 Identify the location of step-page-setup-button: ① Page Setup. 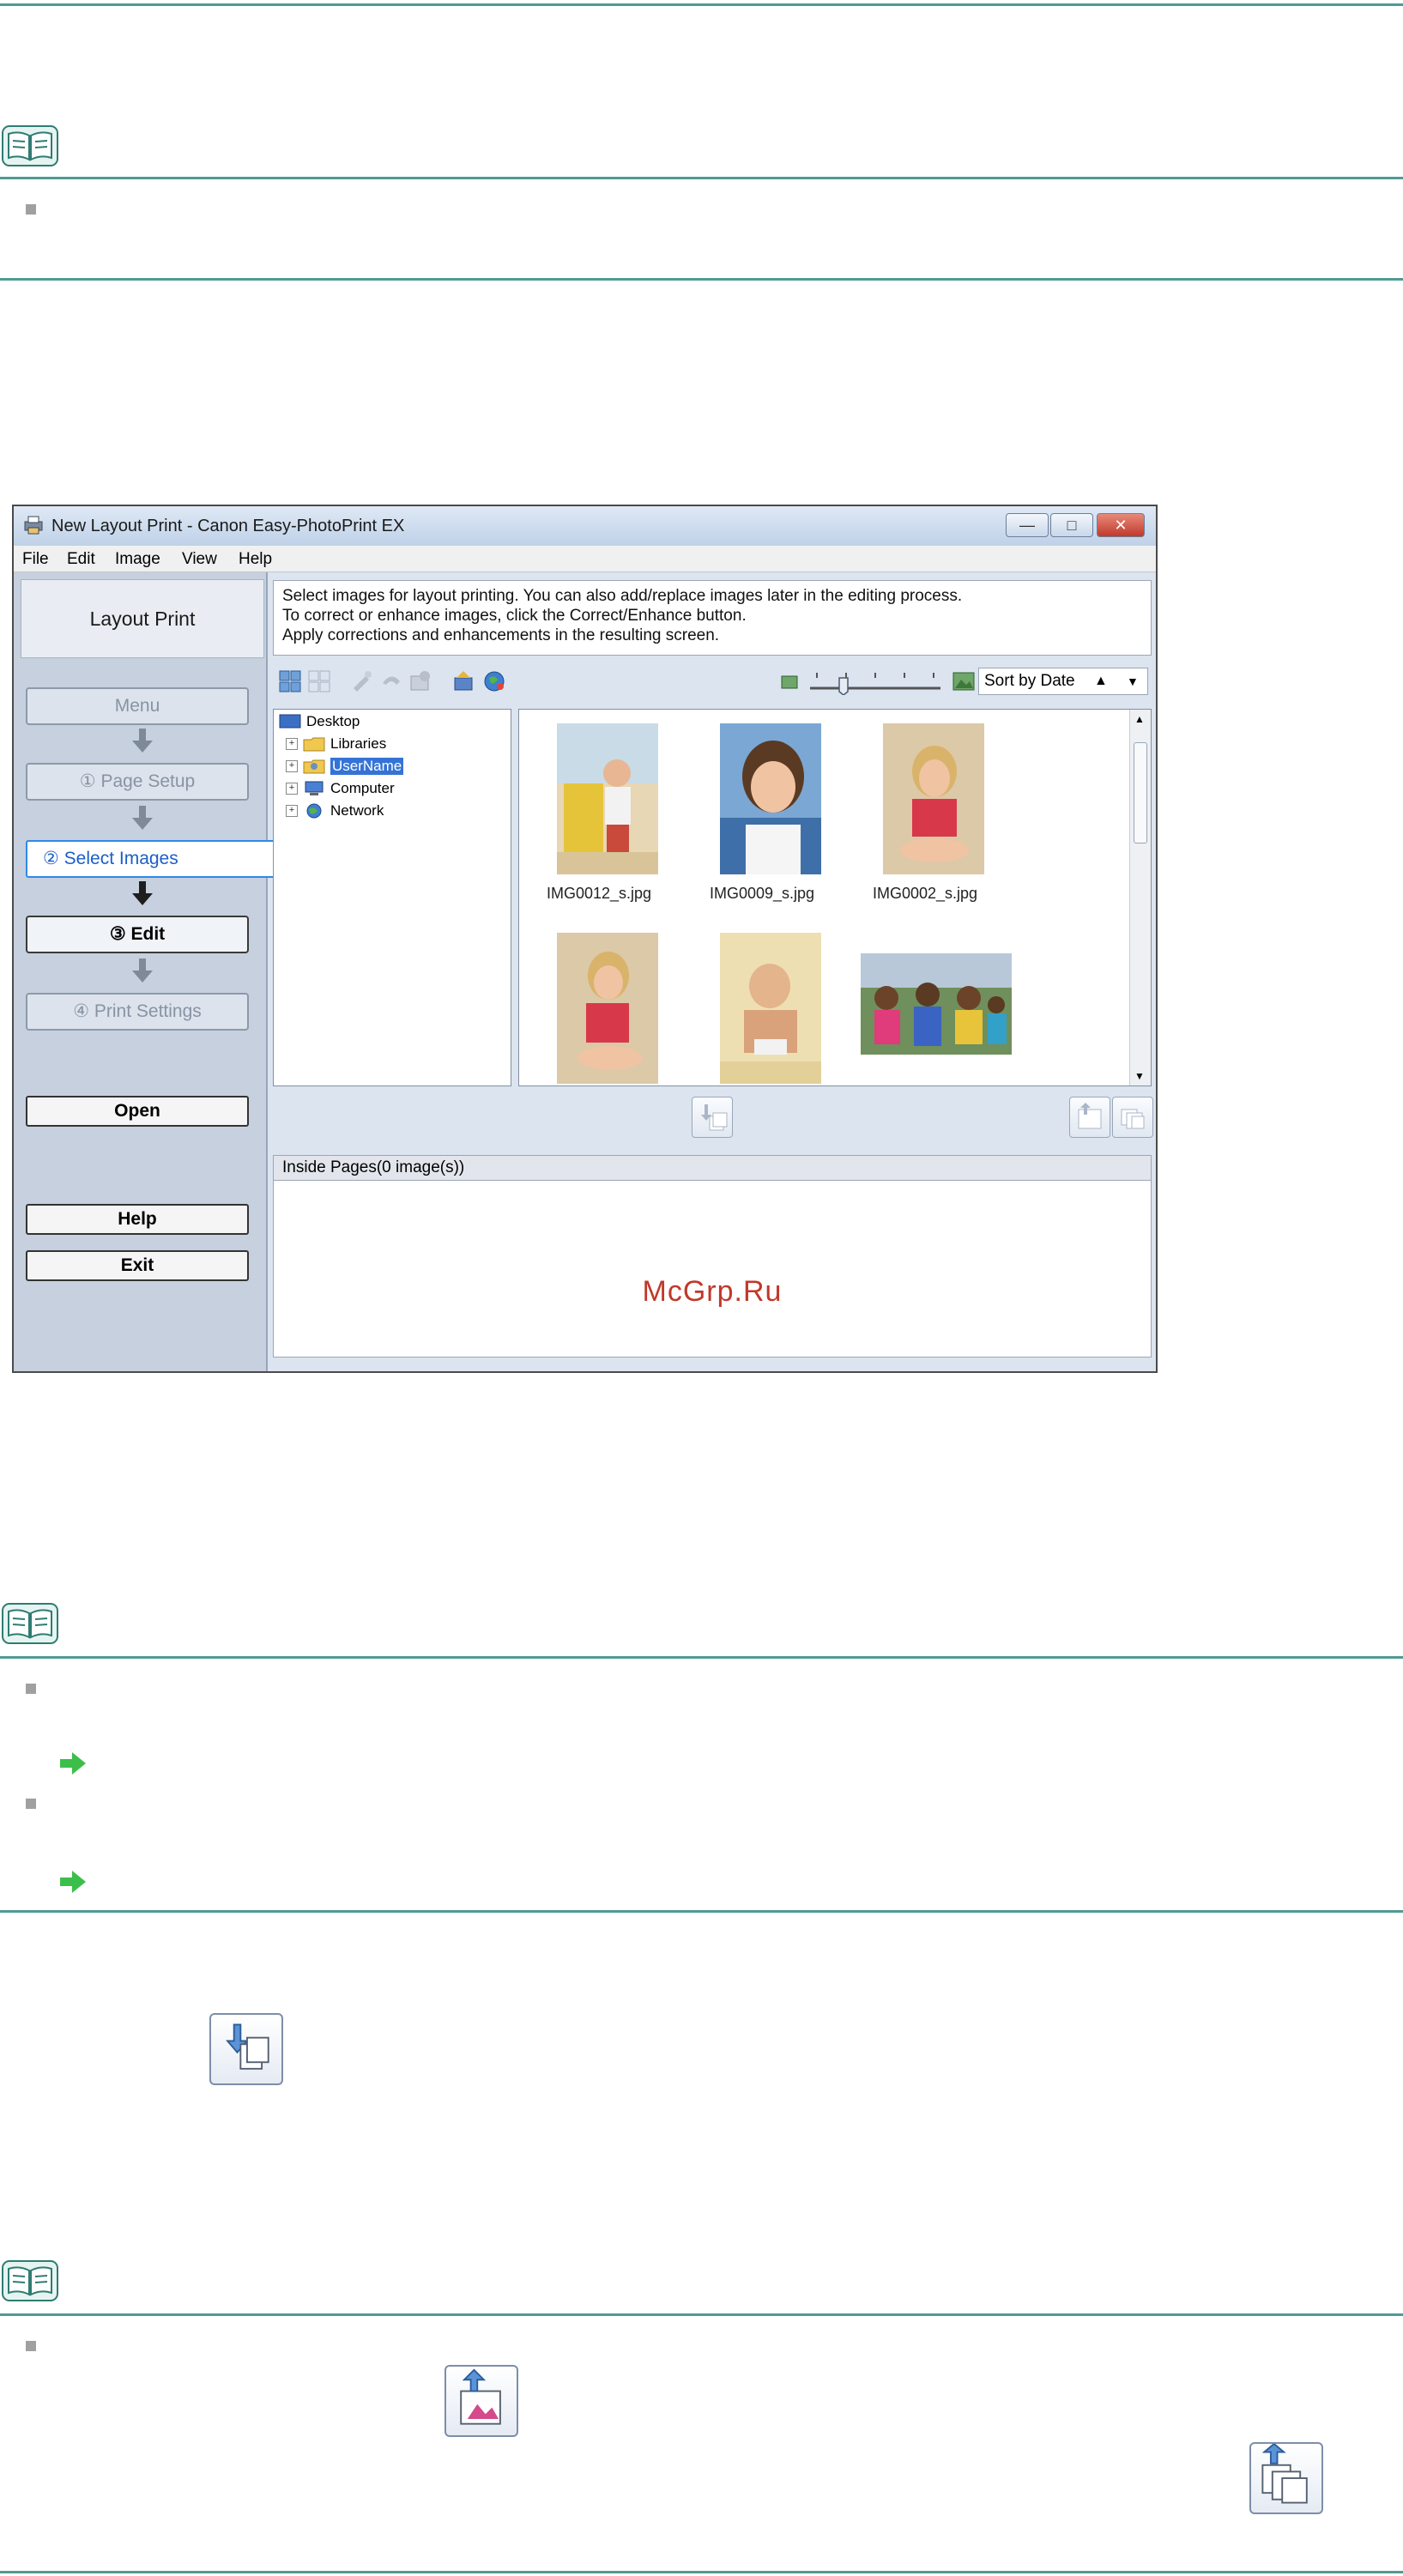
(137, 782).